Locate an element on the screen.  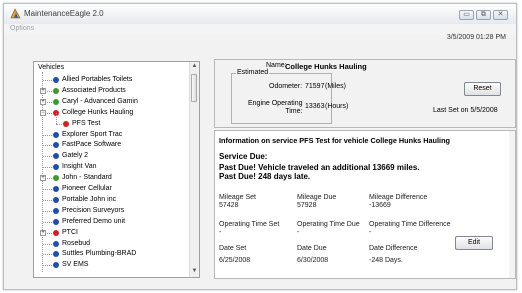
tree-item-label: PTCI is located at coordinates (70, 232).